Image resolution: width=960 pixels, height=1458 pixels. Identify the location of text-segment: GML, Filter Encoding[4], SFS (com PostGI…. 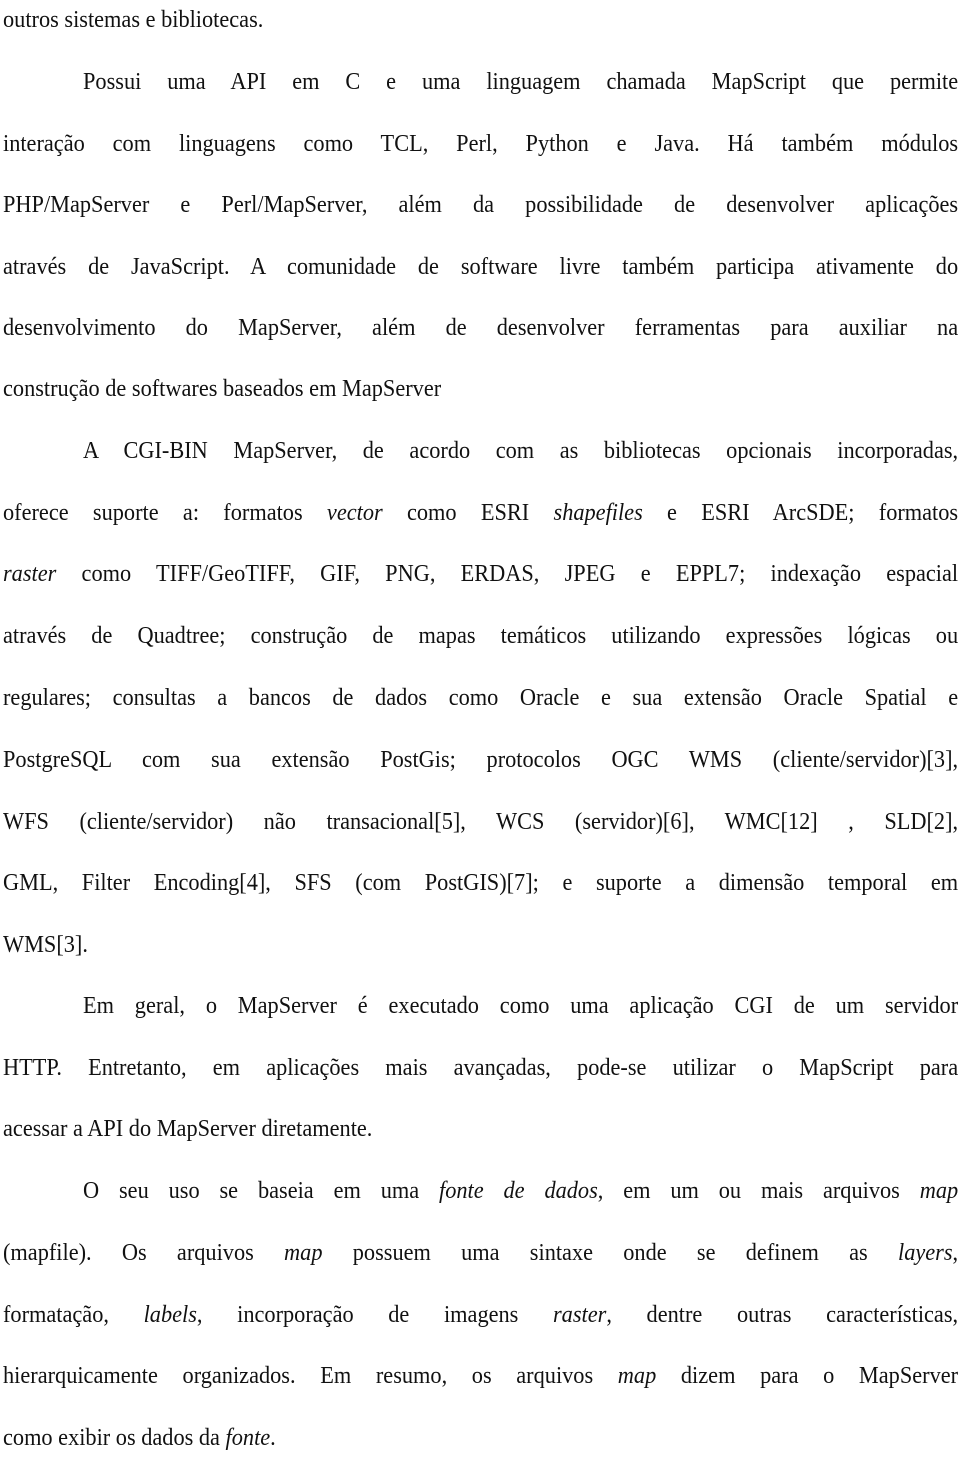
(481, 883).